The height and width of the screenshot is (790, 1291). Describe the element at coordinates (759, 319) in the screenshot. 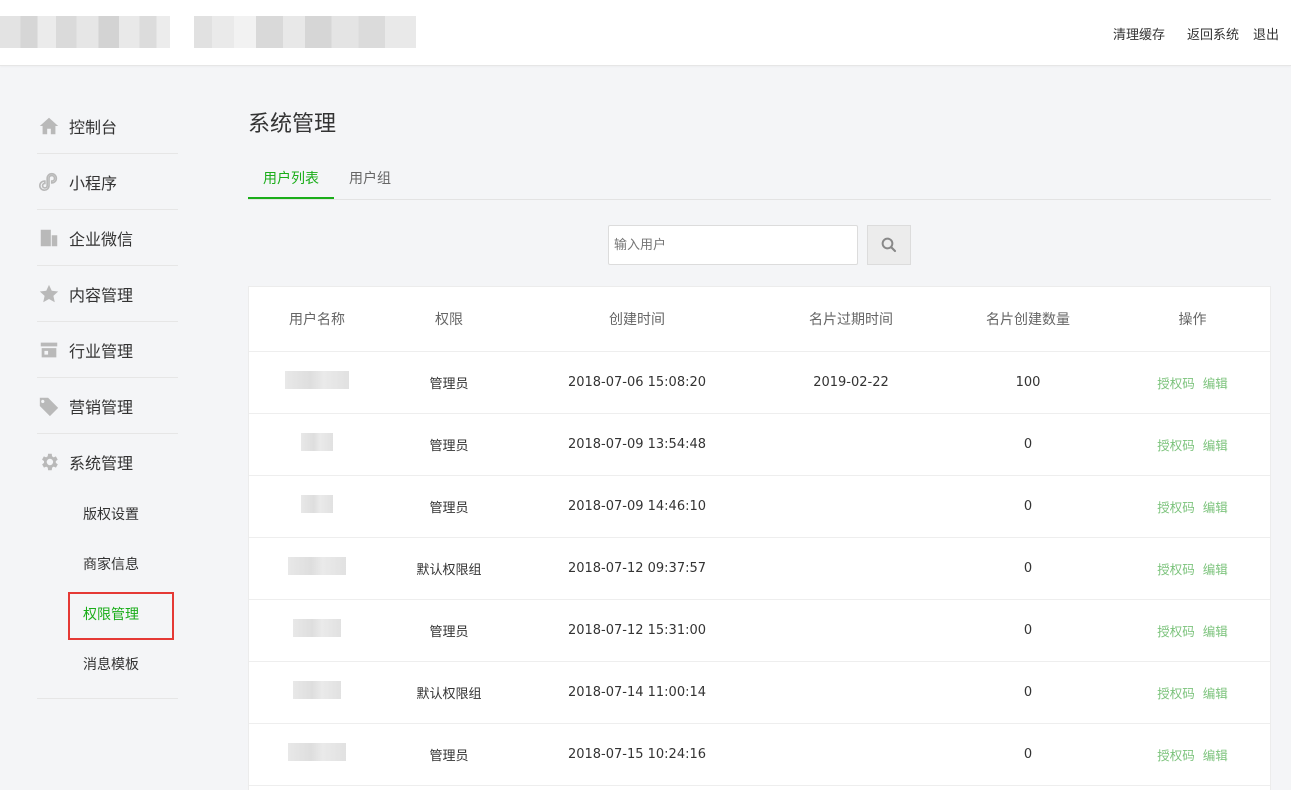

I see `table-header-row: 用户名称 权限 创建时间 名片过期时间 名片创建数量 操作` at that location.